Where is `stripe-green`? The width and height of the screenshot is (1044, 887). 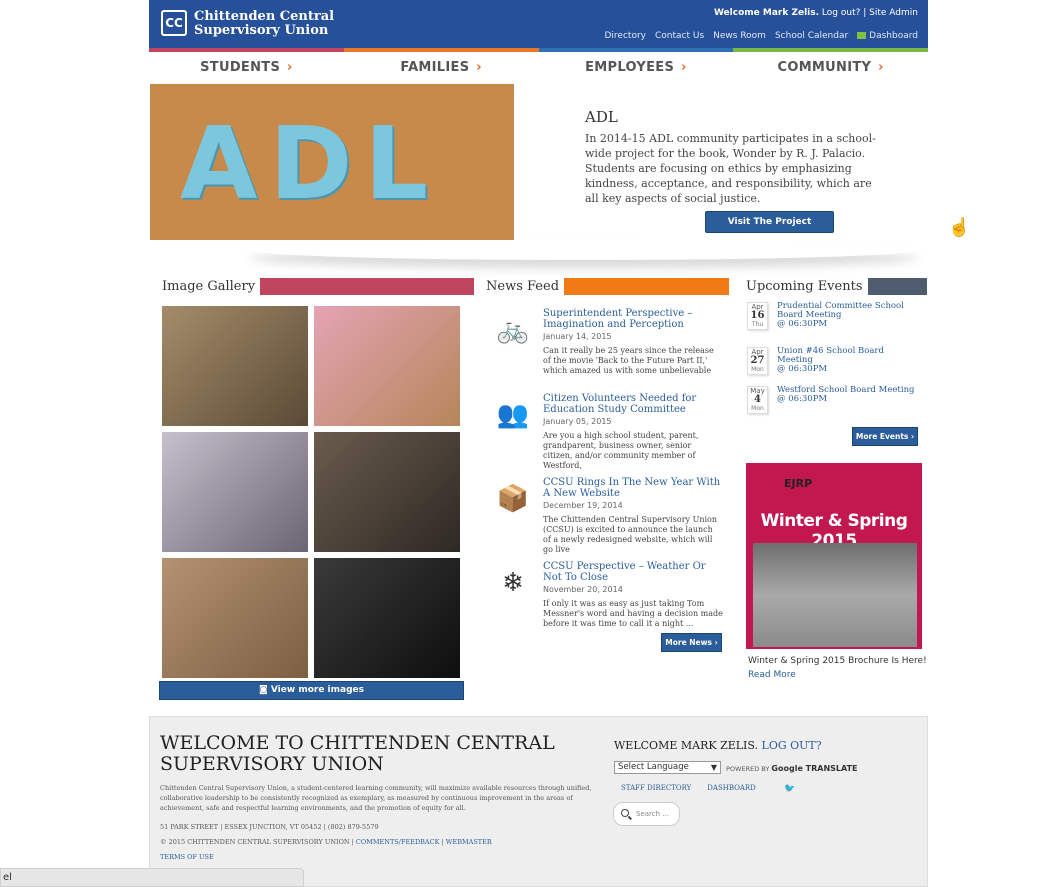 stripe-green is located at coordinates (830, 50).